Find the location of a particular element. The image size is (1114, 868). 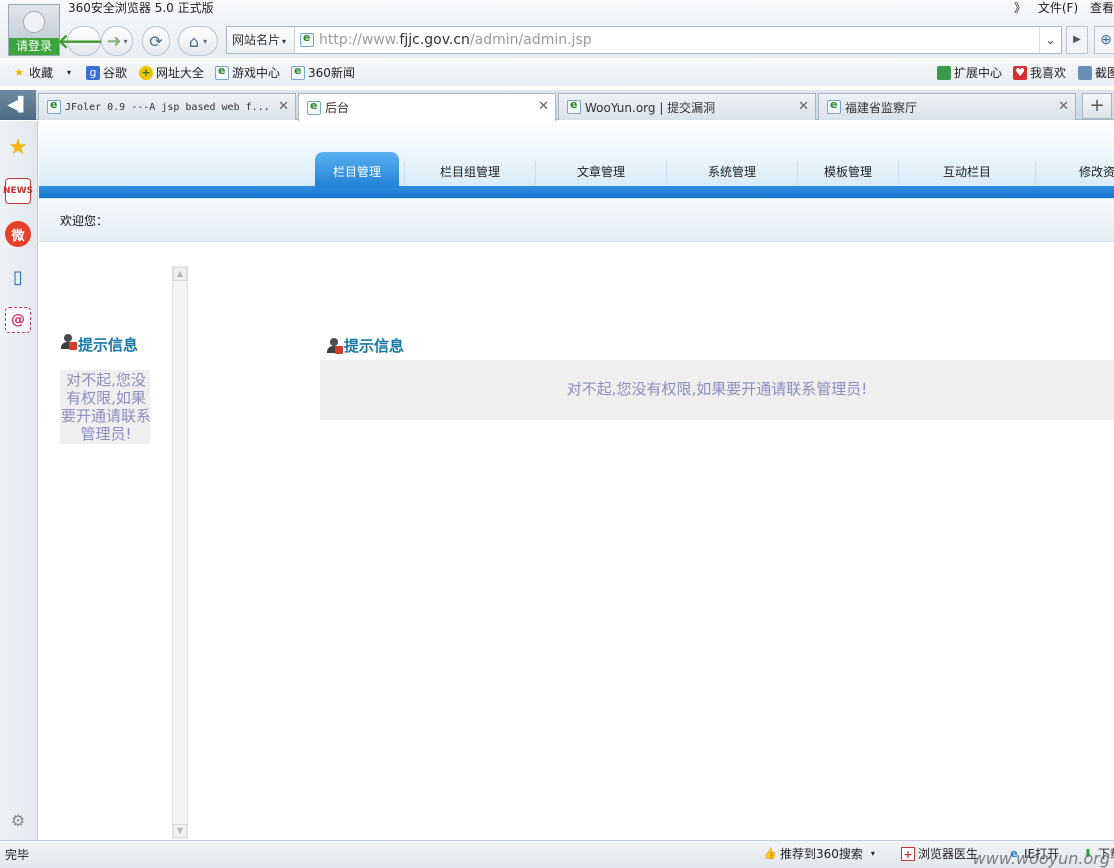

bookmark-google: g 谷歌 is located at coordinates (106, 73).